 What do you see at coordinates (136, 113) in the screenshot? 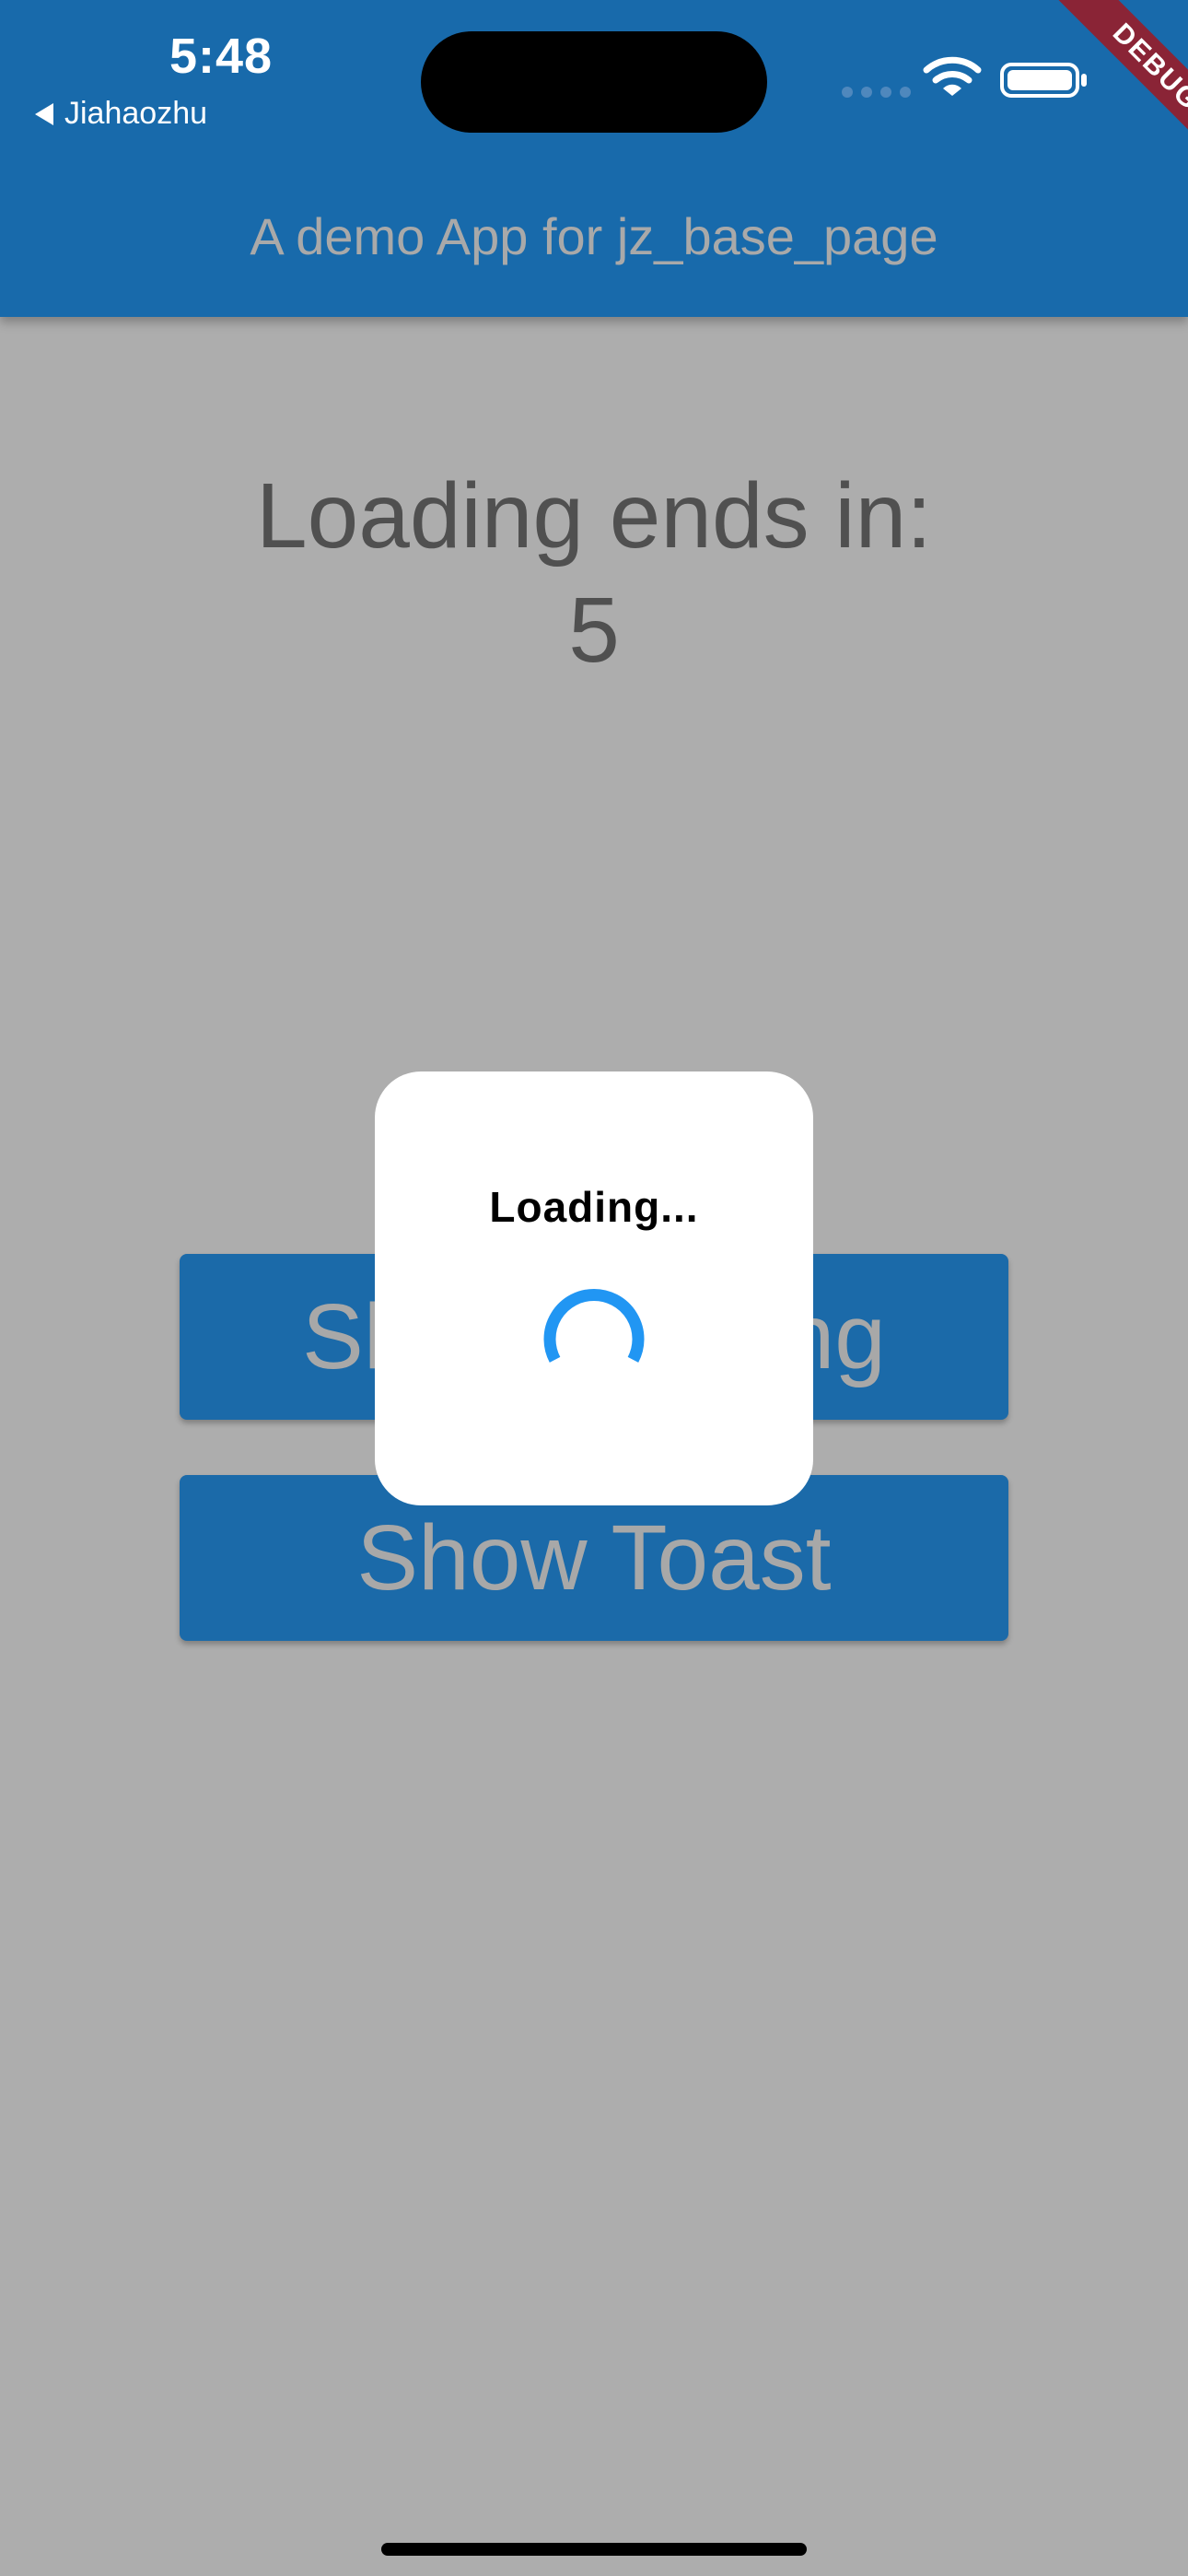
I see `back-app-label: Jiahaozhu` at bounding box center [136, 113].